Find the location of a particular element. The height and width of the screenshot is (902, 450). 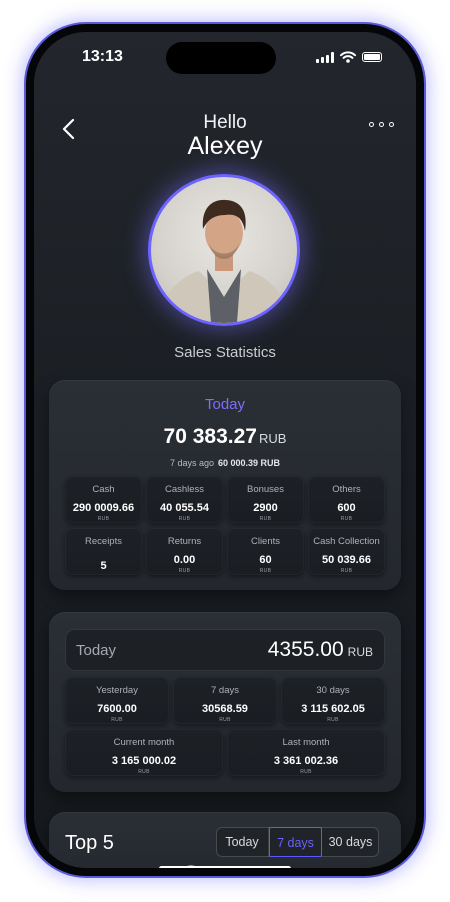

tab-today: Today is located at coordinates (242, 842).